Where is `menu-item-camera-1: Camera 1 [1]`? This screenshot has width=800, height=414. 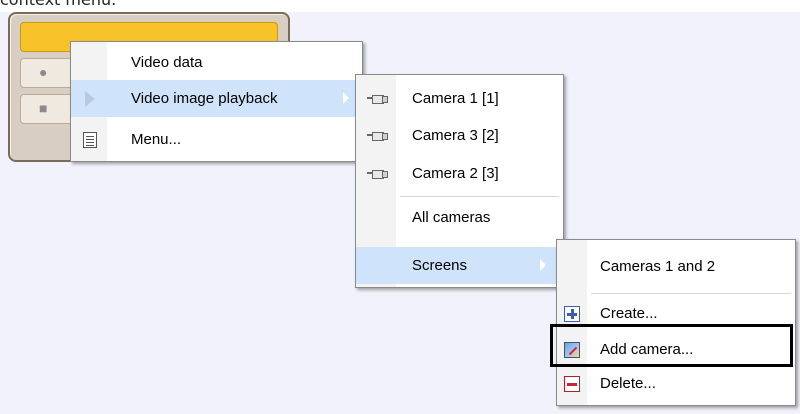 menu-item-camera-1: Camera 1 [1] is located at coordinates (459, 98).